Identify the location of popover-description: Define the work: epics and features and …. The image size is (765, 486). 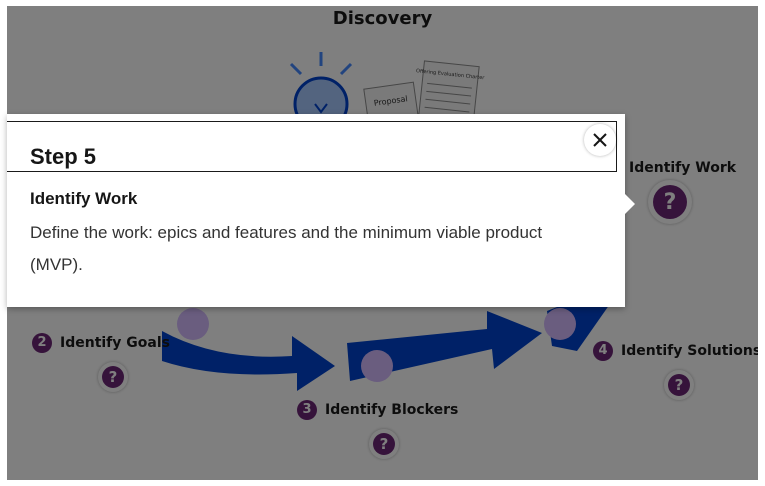
(286, 248).